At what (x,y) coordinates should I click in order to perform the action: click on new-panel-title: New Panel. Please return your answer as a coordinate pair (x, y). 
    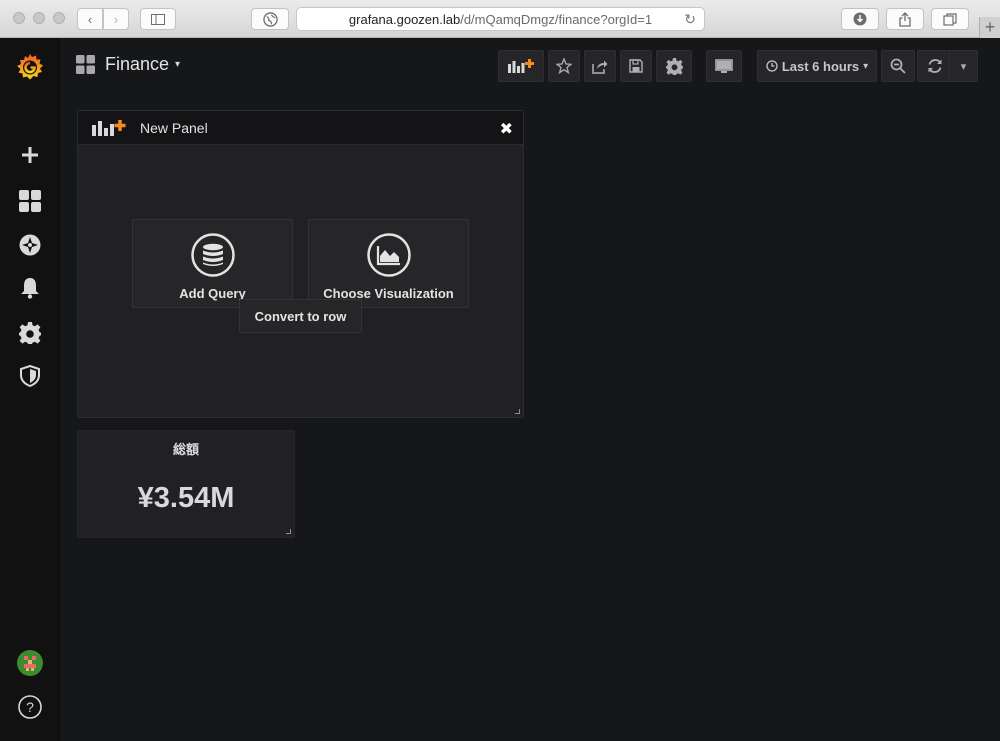
    Looking at the image, I should click on (174, 127).